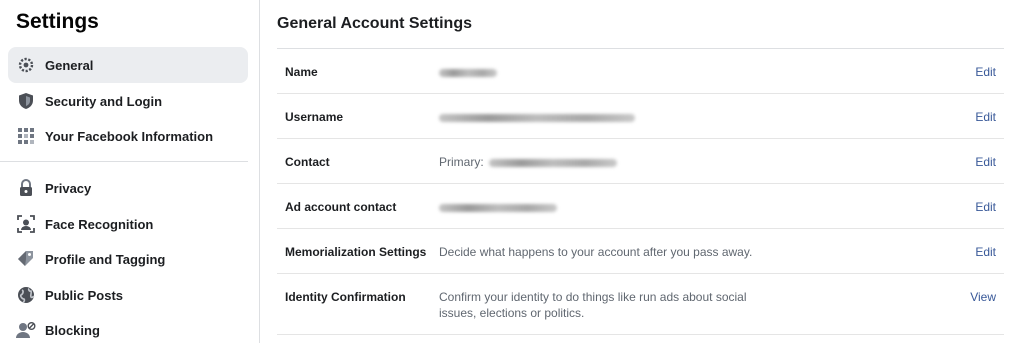 The width and height of the screenshot is (1024, 343). I want to click on sidebar-item-general: General, so click(128, 65).